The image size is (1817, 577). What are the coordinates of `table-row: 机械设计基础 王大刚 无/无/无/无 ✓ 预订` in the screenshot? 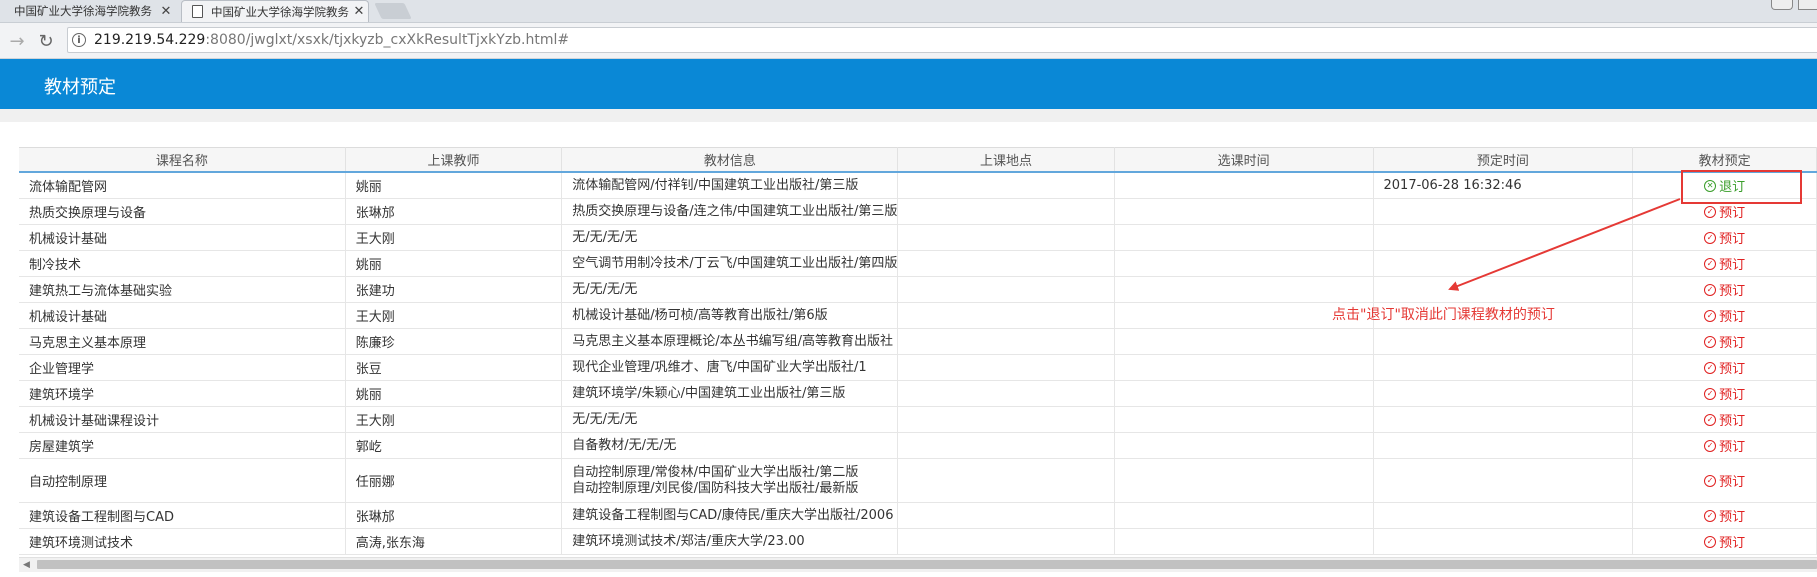 It's located at (918, 237).